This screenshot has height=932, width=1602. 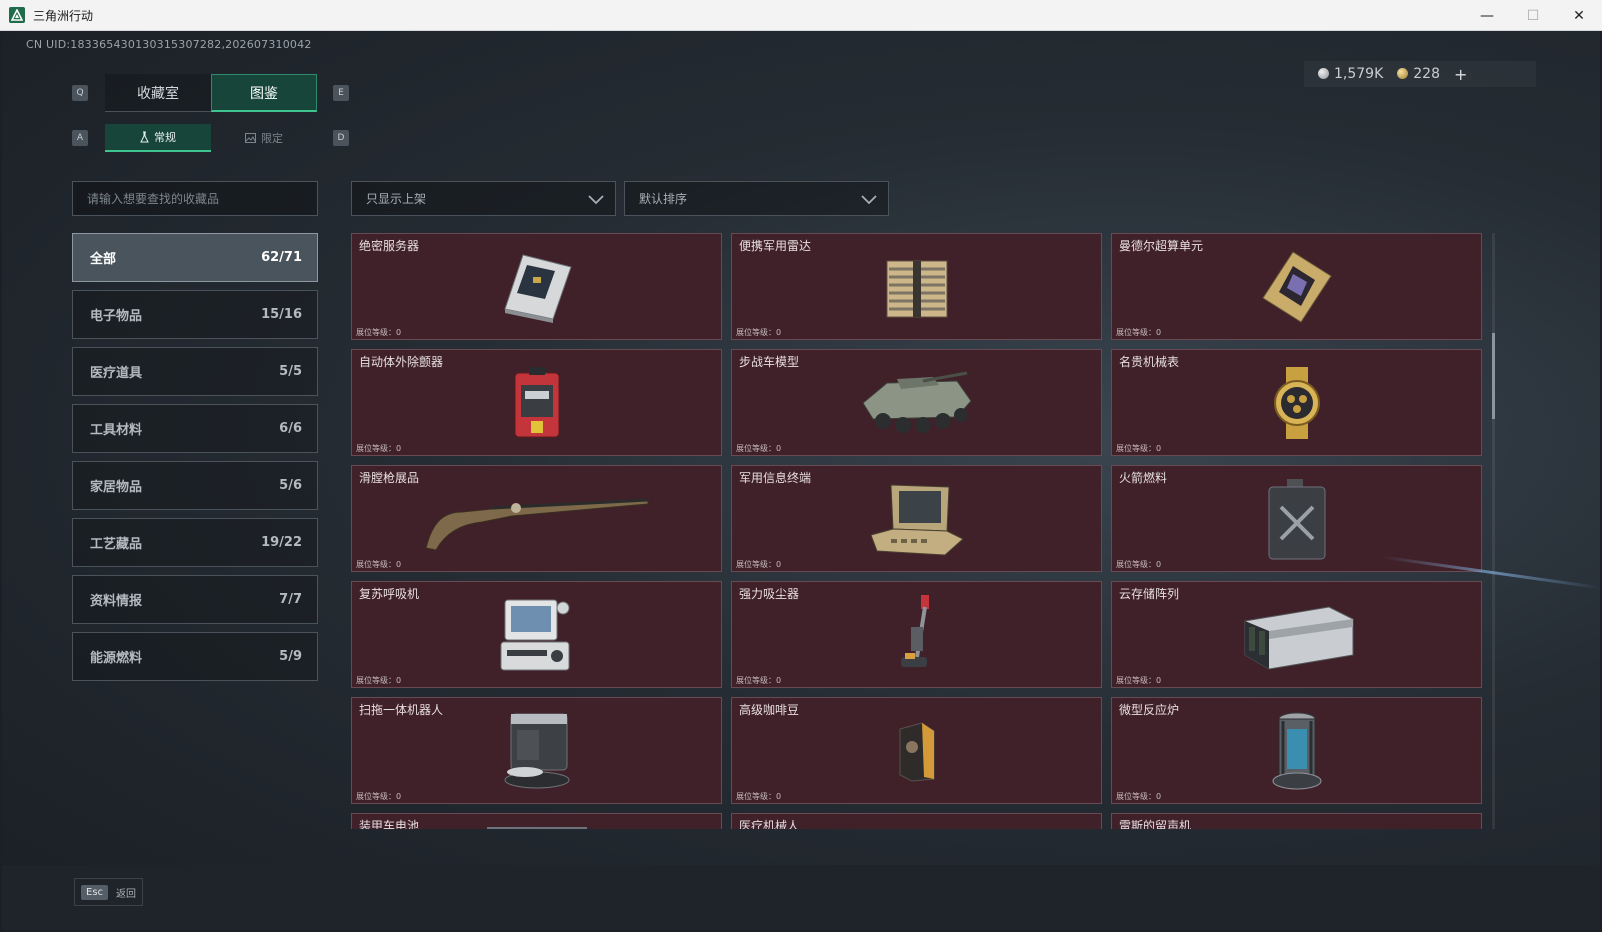 I want to click on sort-label: 默认排序, so click(x=663, y=199).